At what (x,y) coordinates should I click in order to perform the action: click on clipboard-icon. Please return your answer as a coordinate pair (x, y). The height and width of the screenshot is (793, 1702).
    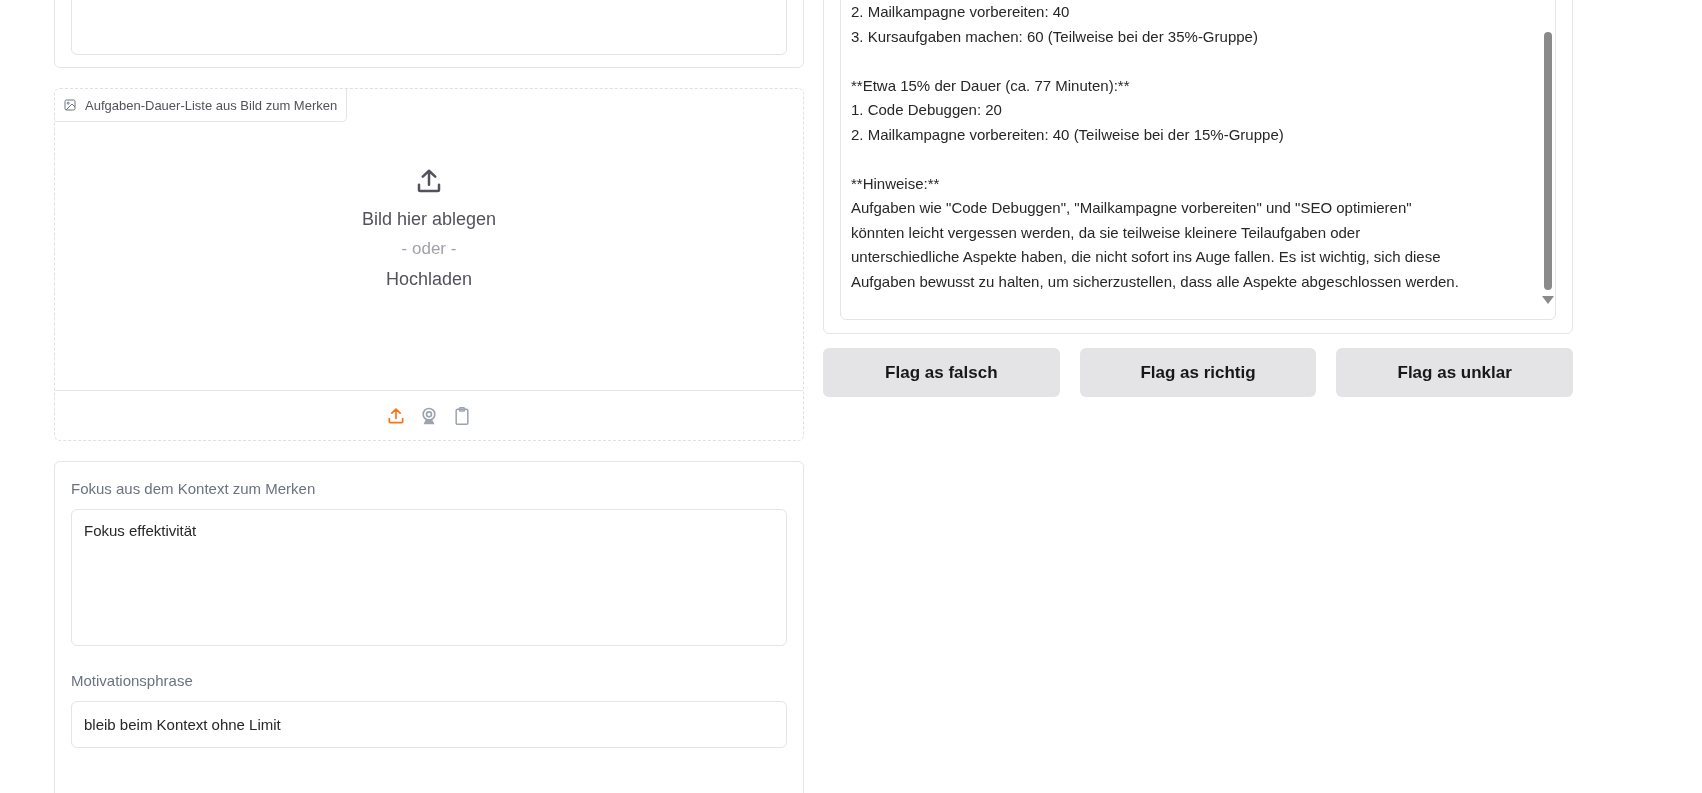
    Looking at the image, I should click on (462, 415).